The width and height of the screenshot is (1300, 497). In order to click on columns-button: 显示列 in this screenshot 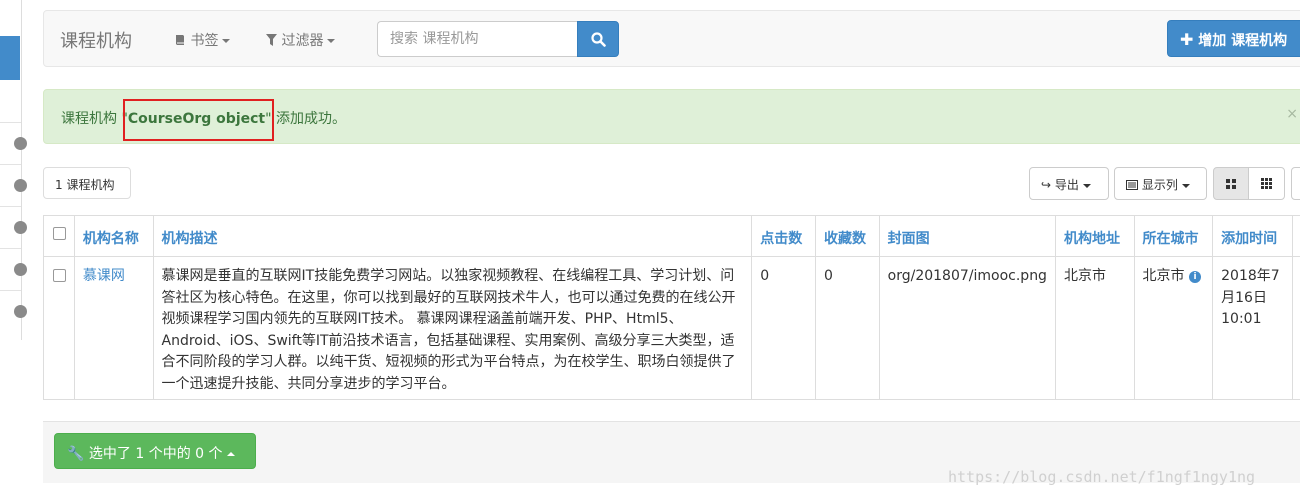, I will do `click(1160, 183)`.